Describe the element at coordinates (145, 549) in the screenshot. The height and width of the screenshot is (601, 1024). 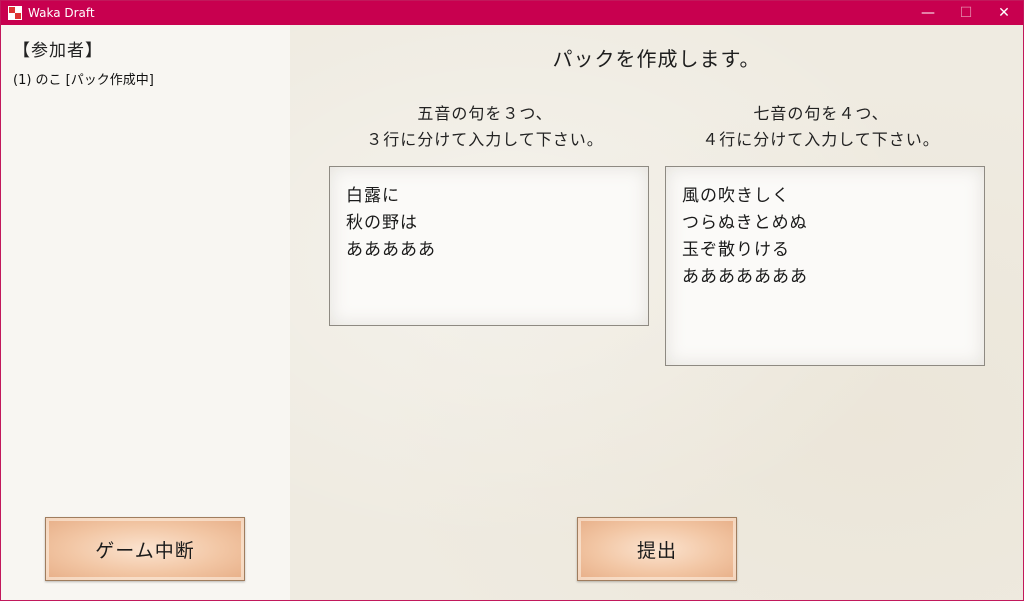
I see `abort-game-button: ゲーム中断` at that location.